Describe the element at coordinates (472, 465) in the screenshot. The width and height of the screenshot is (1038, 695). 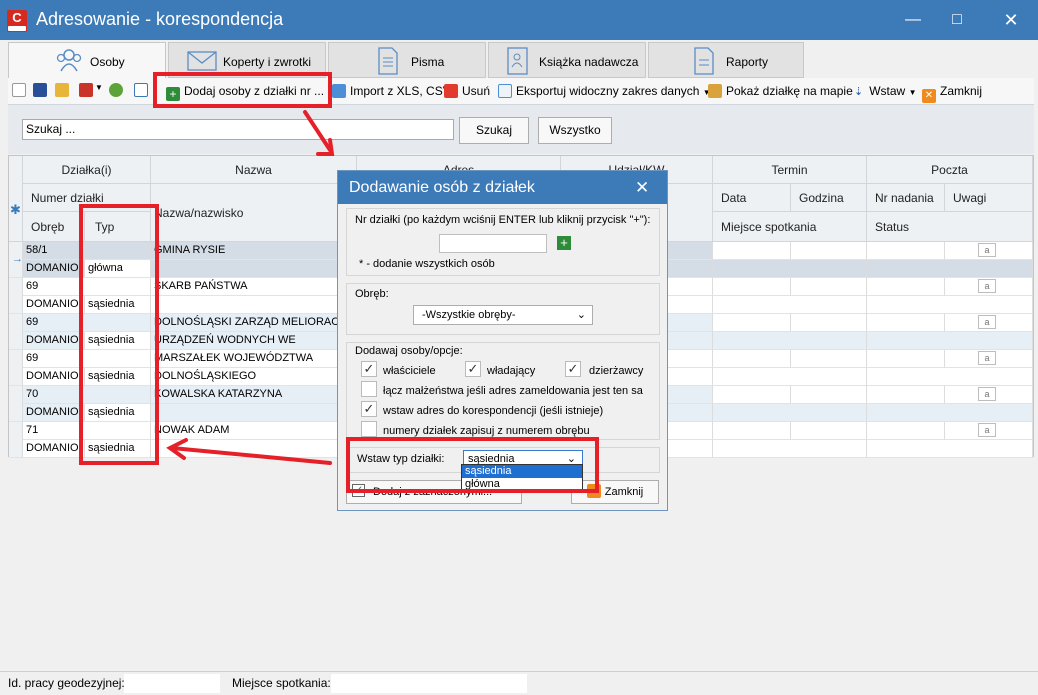
I see `highlight-typ-select` at that location.